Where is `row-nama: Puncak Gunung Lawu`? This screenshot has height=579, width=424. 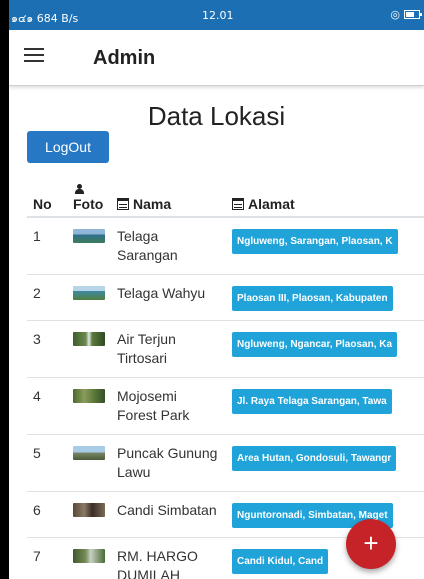 row-nama: Puncak Gunung Lawu is located at coordinates (168, 463).